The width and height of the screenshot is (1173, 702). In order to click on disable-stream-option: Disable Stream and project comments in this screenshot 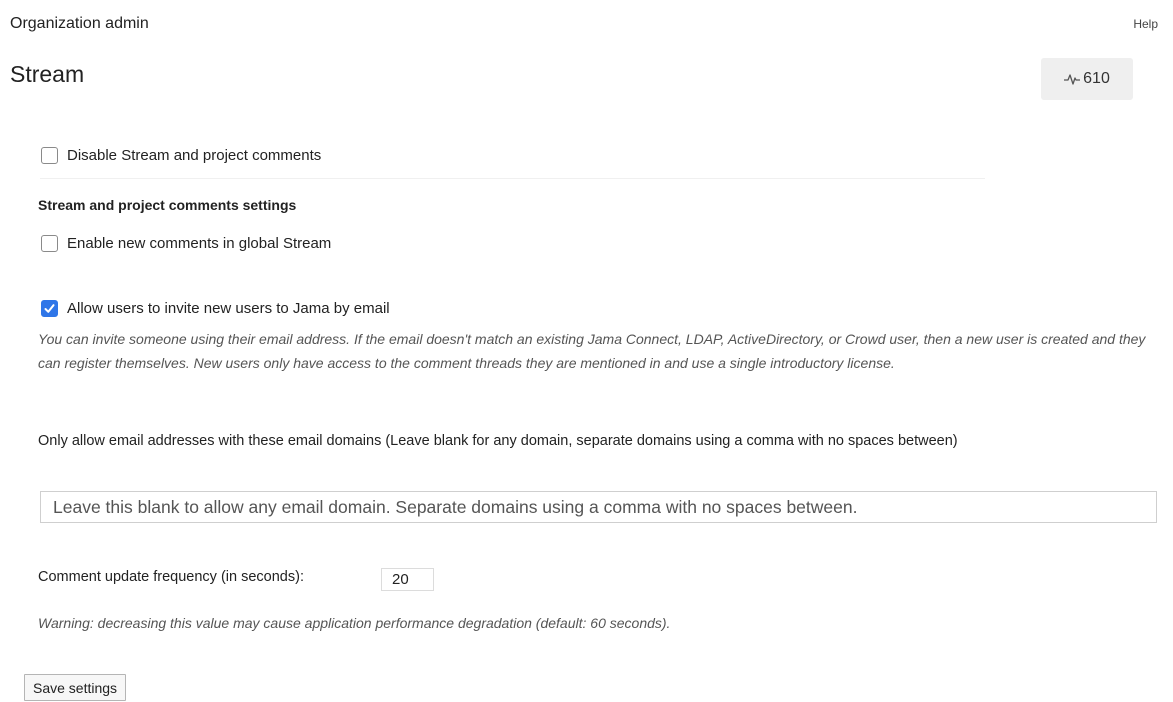, I will do `click(181, 155)`.